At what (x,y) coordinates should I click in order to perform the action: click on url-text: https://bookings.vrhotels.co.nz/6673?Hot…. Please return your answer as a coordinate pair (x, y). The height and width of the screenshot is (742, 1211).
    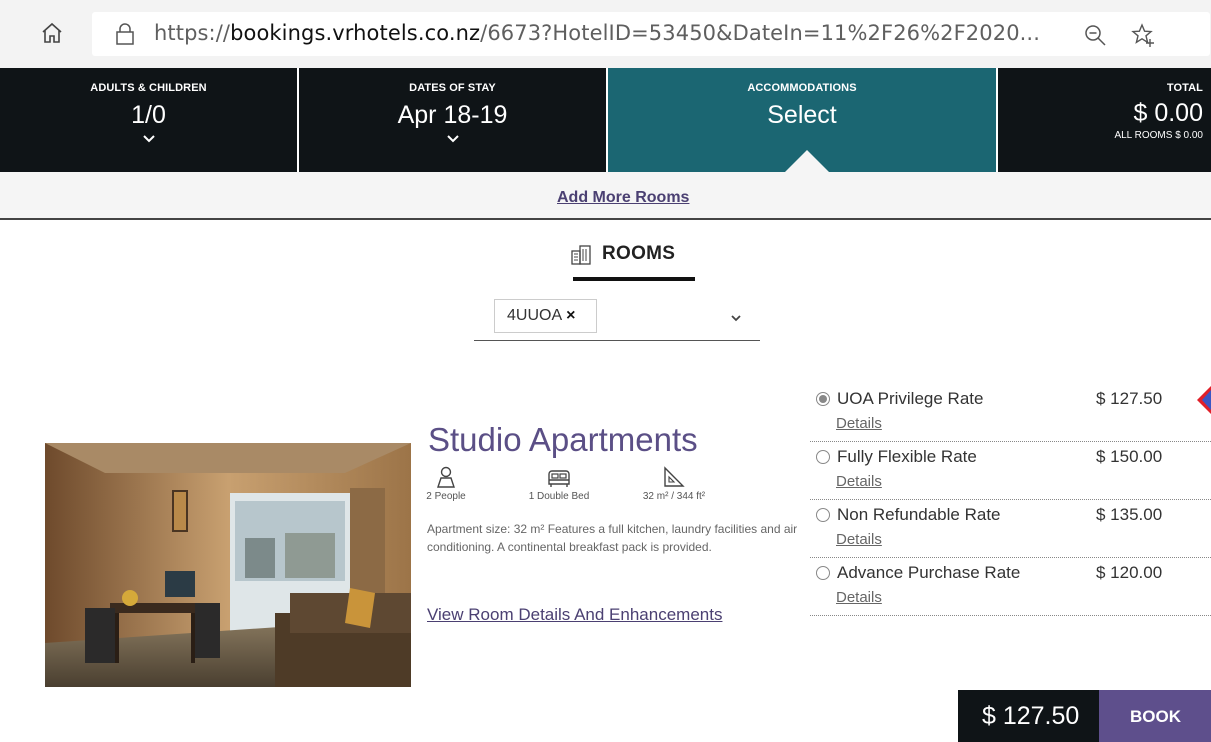
    Looking at the image, I should click on (597, 33).